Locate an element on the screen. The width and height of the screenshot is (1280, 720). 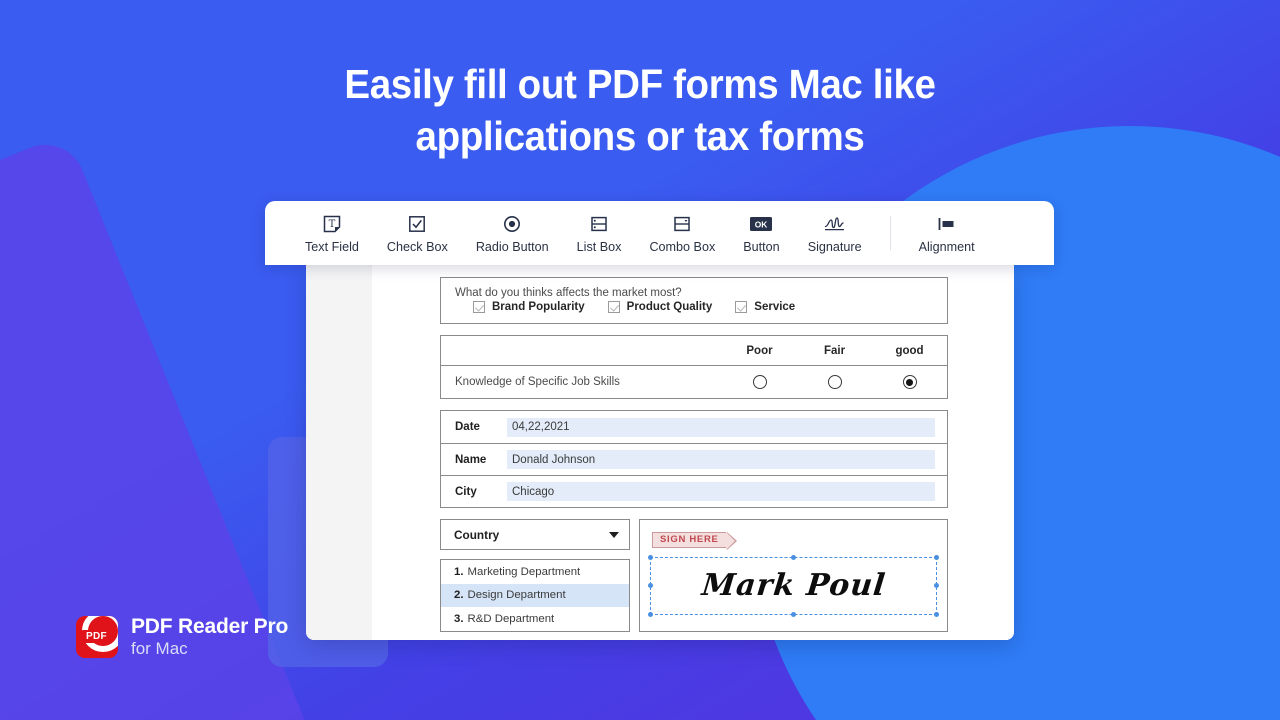
resize-handle-middle-right is located at coordinates (936, 585).